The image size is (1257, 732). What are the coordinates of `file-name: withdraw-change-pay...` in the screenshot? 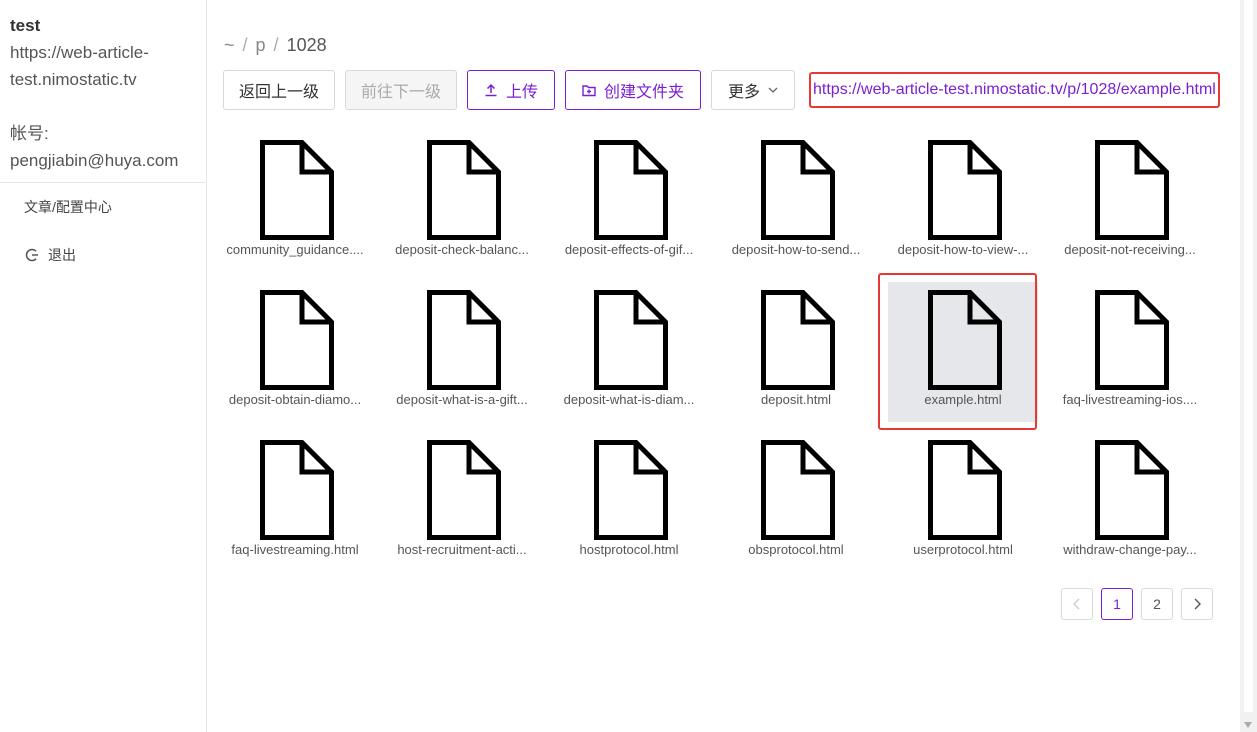 It's located at (1130, 549).